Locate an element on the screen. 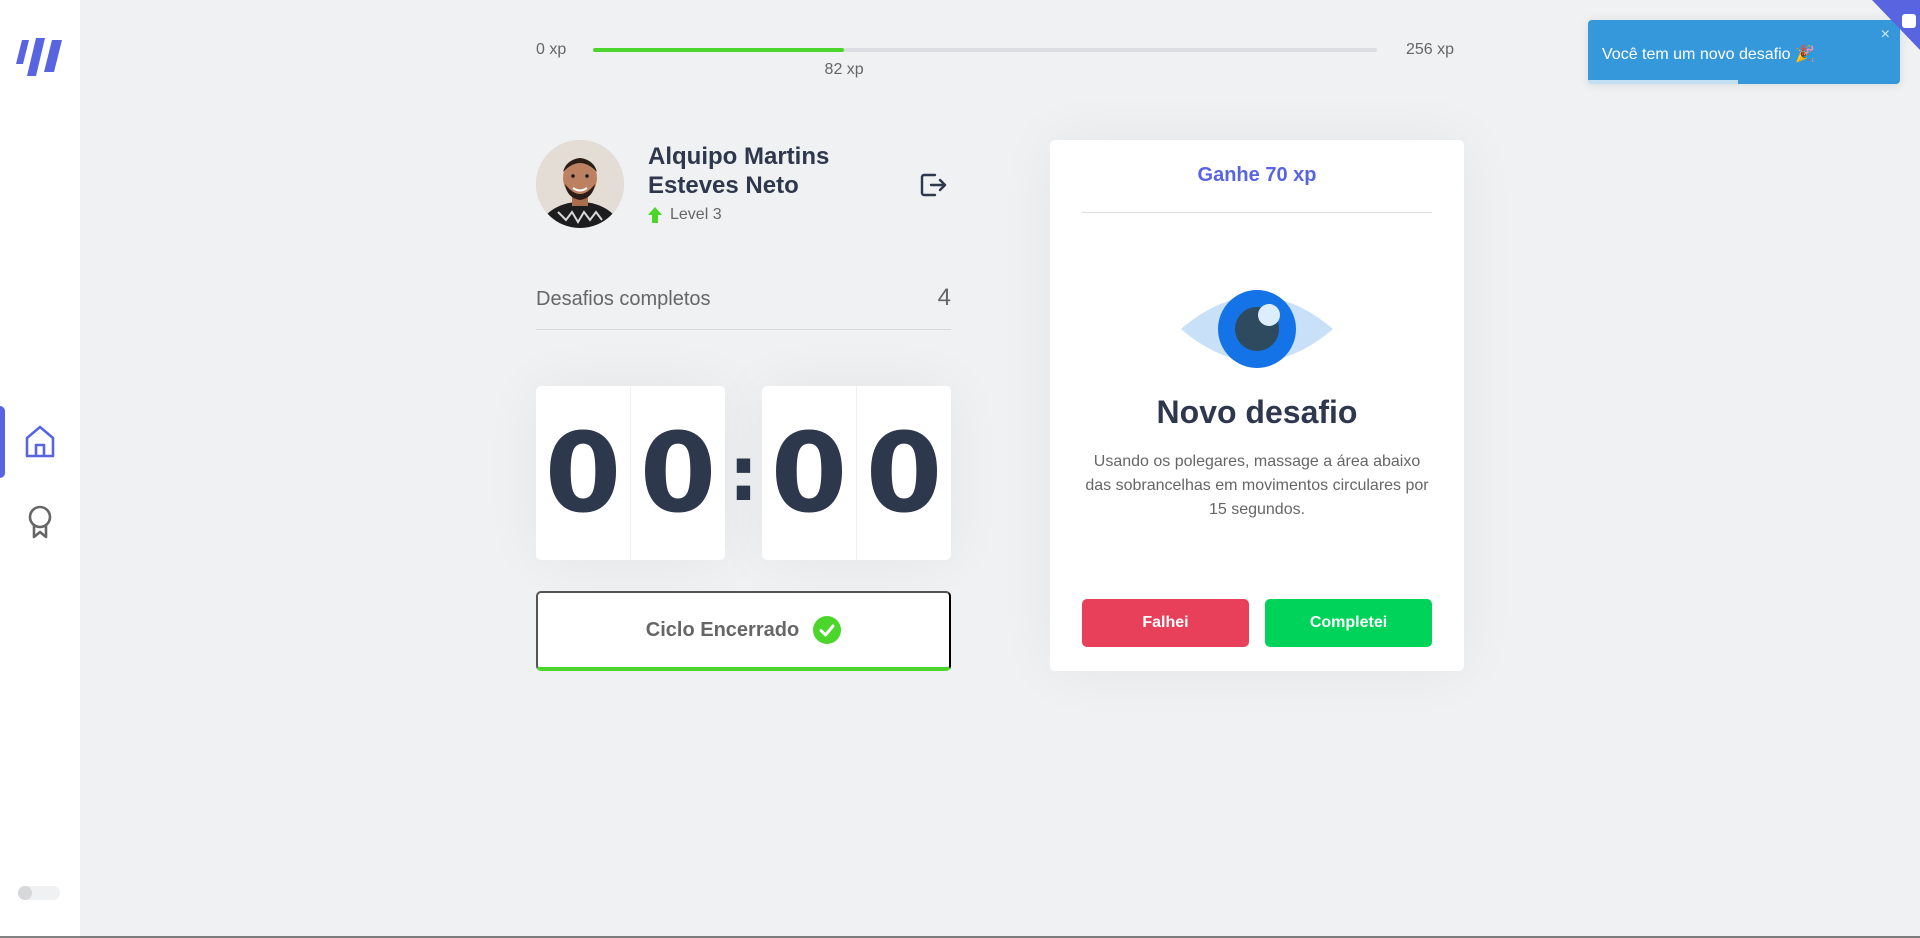 This screenshot has width=1920, height=938. cycle-button-label: Ciclo Encerrado is located at coordinates (722, 629).